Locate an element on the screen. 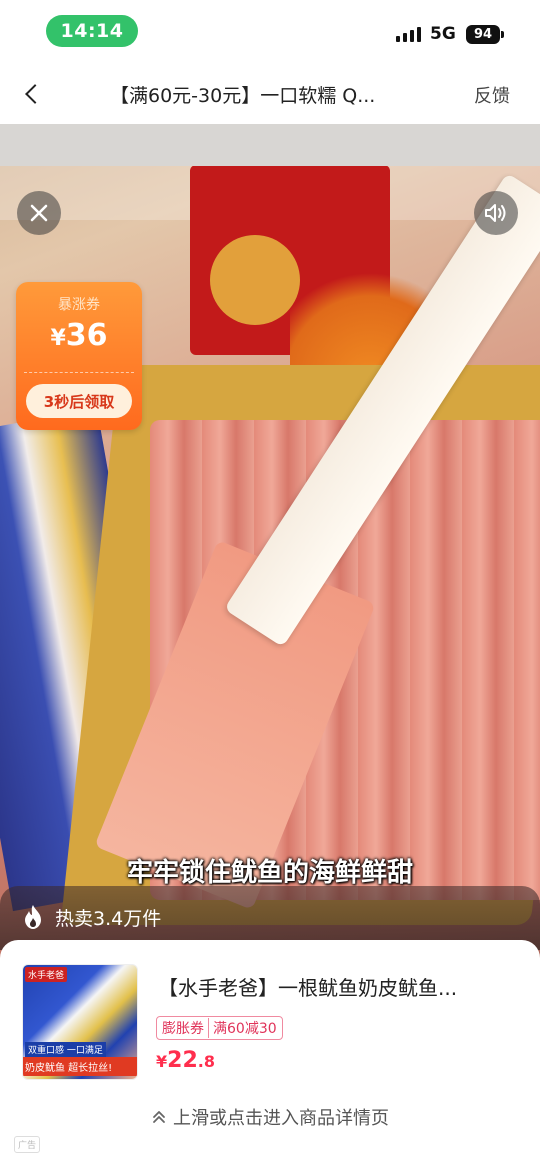 Image resolution: width=540 pixels, height=1168 pixels. nav-bar: 【满60元-30元】一口软糯 Q... 反馈 is located at coordinates (270, 94).